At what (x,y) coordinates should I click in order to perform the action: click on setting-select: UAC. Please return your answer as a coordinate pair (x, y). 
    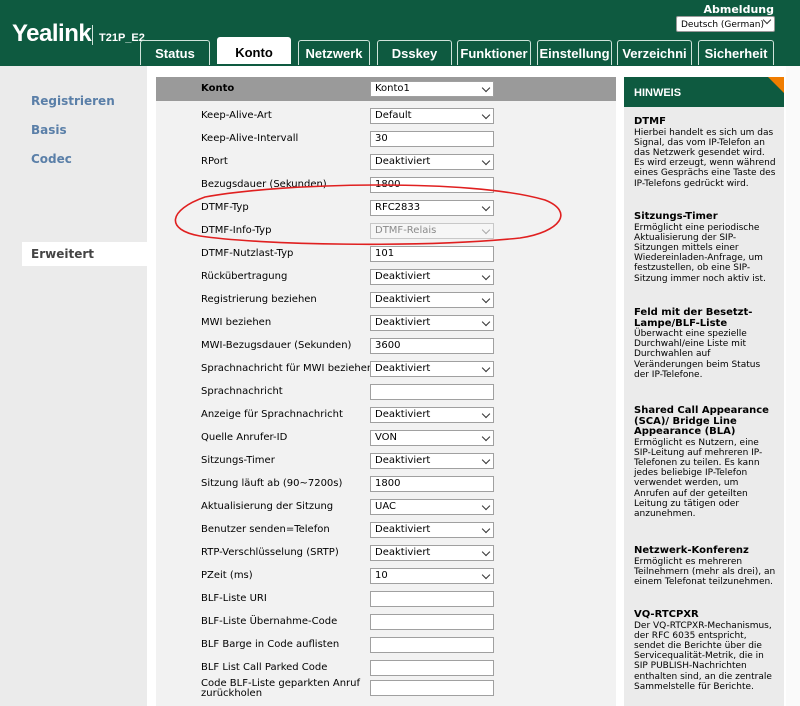
    Looking at the image, I should click on (432, 507).